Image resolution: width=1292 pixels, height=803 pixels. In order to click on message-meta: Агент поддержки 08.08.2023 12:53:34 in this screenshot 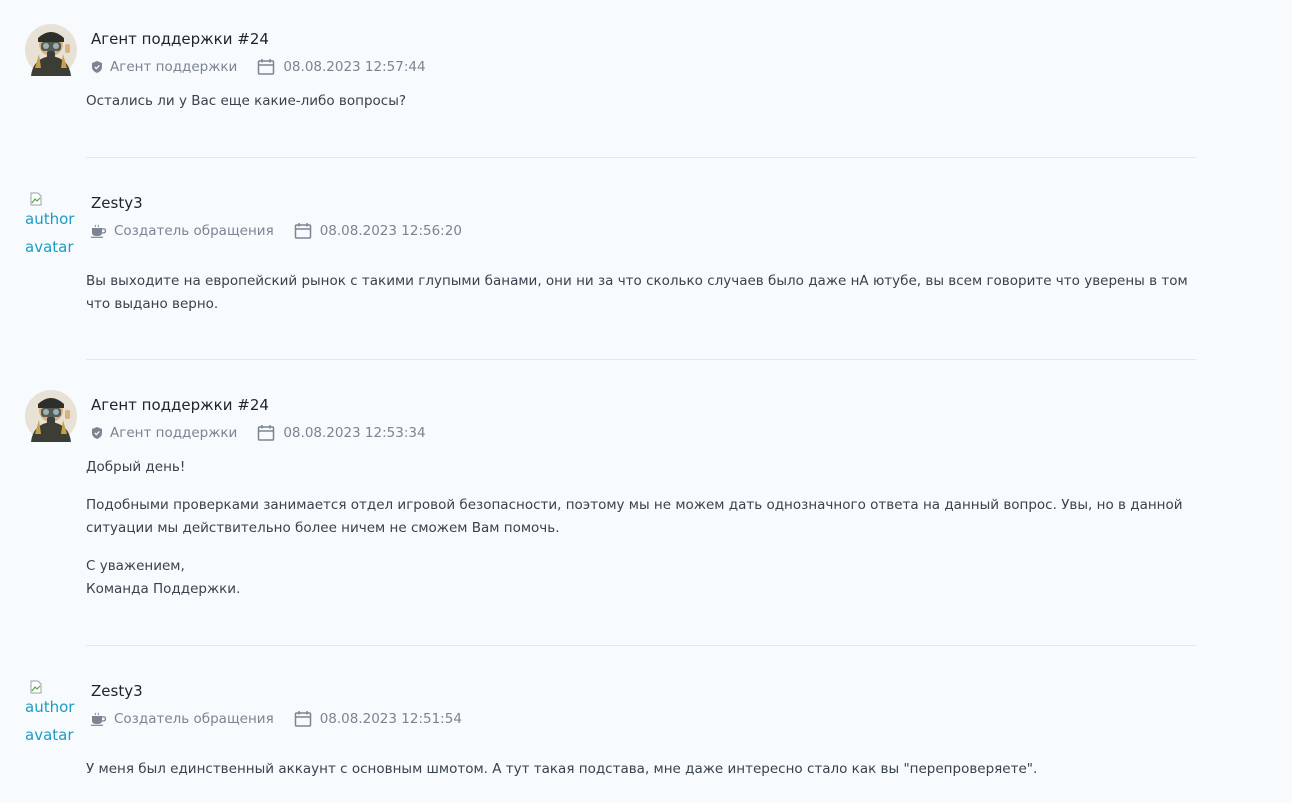, I will do `click(258, 433)`.